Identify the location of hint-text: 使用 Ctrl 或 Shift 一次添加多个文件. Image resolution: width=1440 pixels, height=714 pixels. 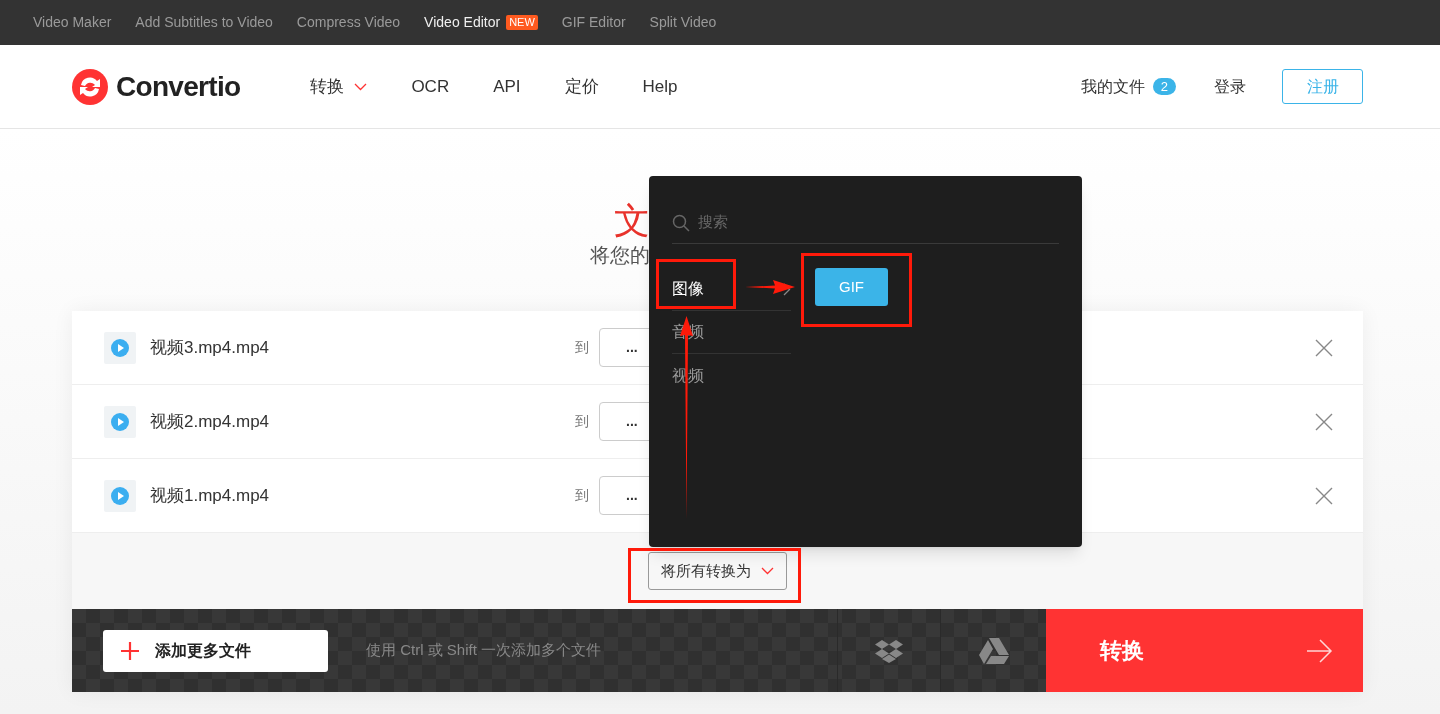
(483, 650).